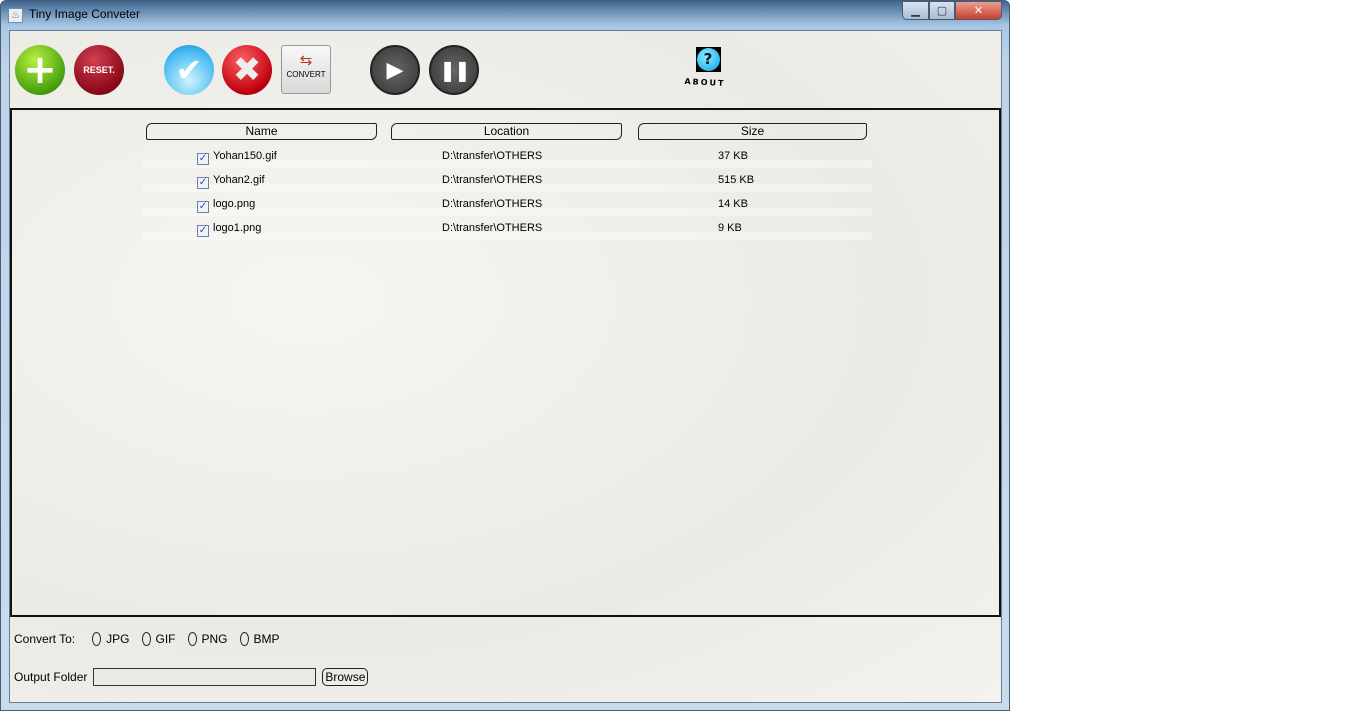 The height and width of the screenshot is (711, 1358). I want to click on convert-to-group: Convert To: JPG GIF PNG BMP, so click(153, 639).